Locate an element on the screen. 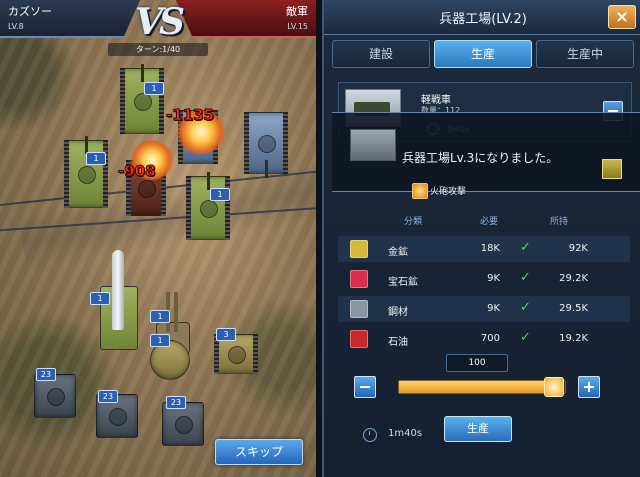 This screenshot has height=477, width=640. header-owned: 所持 is located at coordinates (559, 222).